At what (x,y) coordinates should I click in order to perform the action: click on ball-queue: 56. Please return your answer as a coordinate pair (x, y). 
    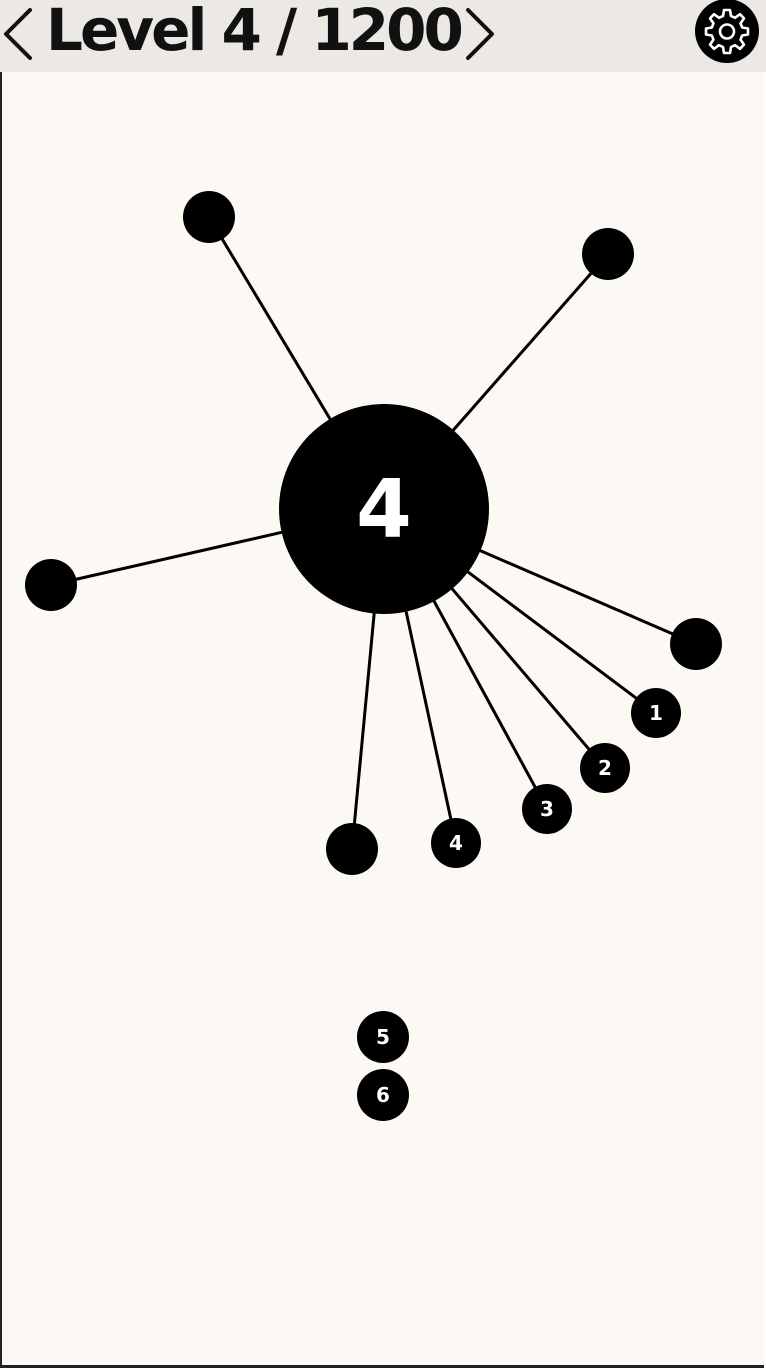
    Looking at the image, I should click on (383, 1066).